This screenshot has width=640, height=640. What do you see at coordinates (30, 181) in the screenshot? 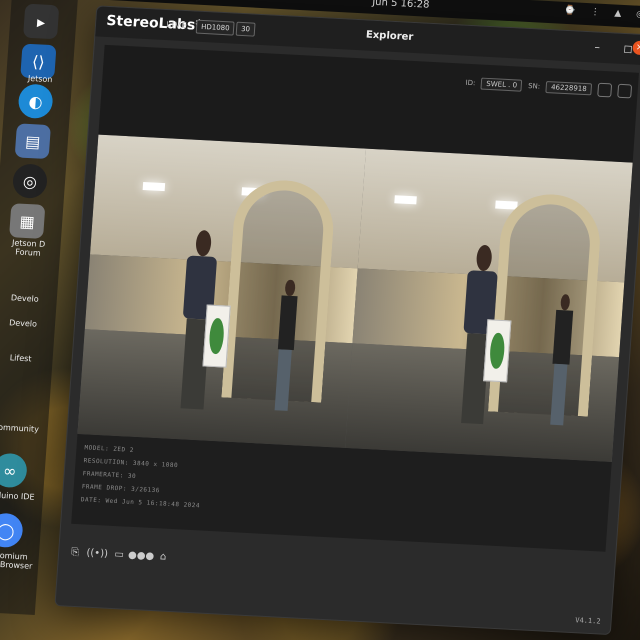
I see `obs-icon: ◎` at bounding box center [30, 181].